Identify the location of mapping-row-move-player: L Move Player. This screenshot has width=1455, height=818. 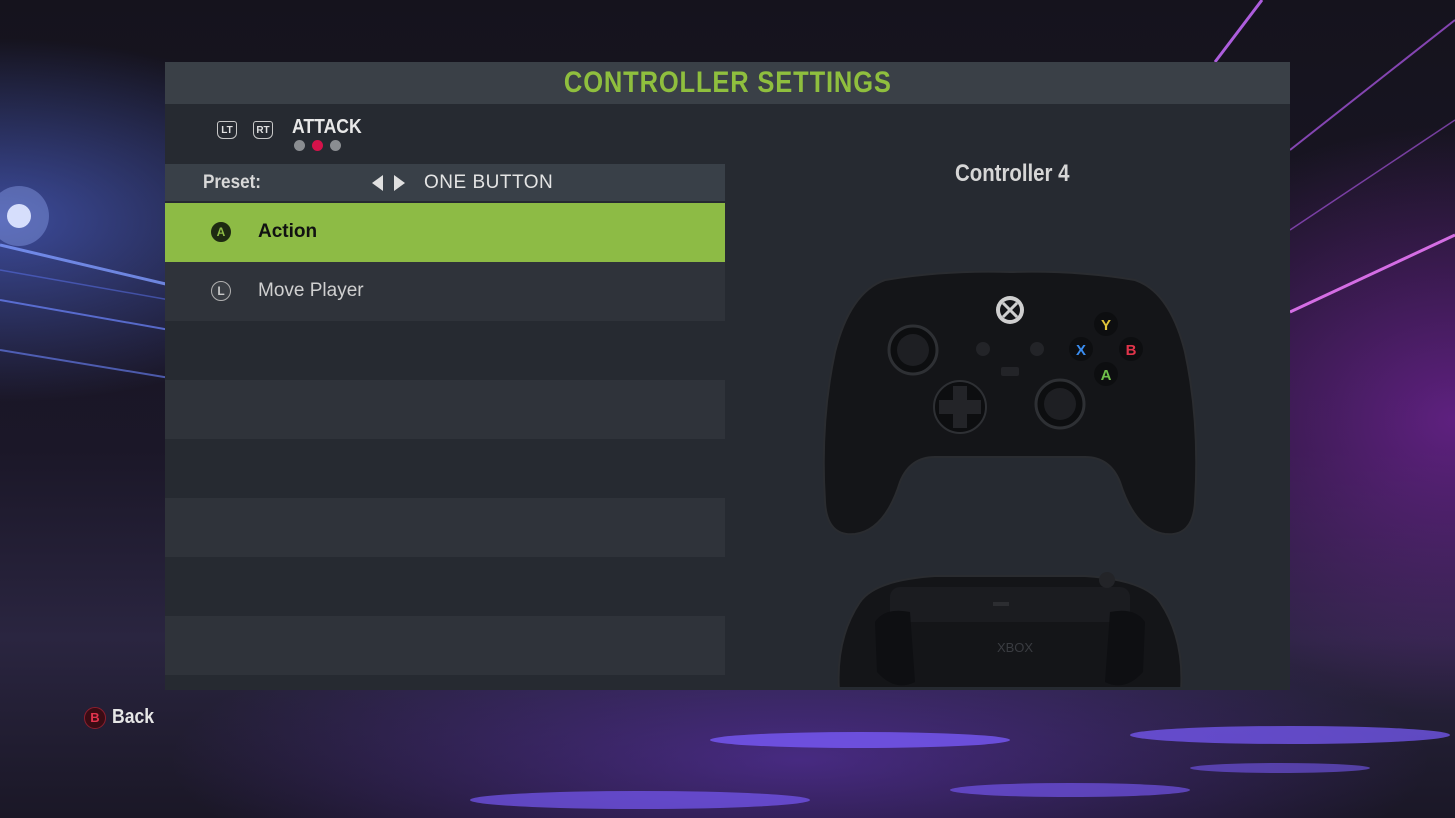
(445, 291).